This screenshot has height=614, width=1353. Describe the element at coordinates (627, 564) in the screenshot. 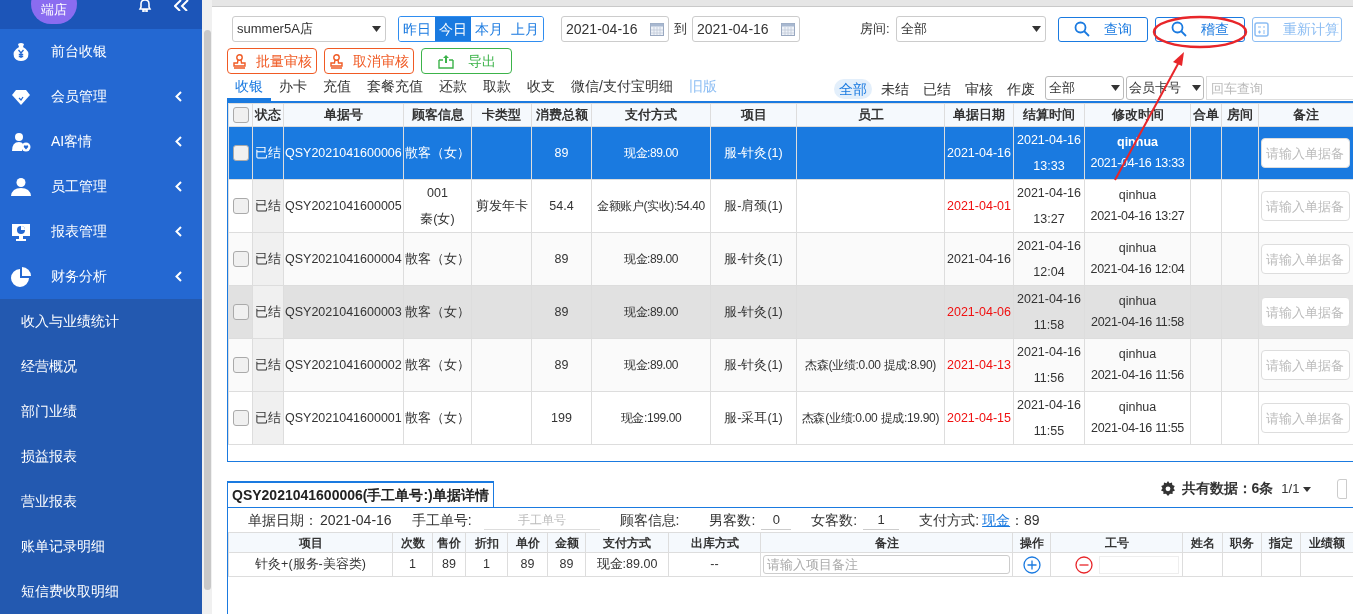

I see `table-cell: 现金:89.00` at that location.